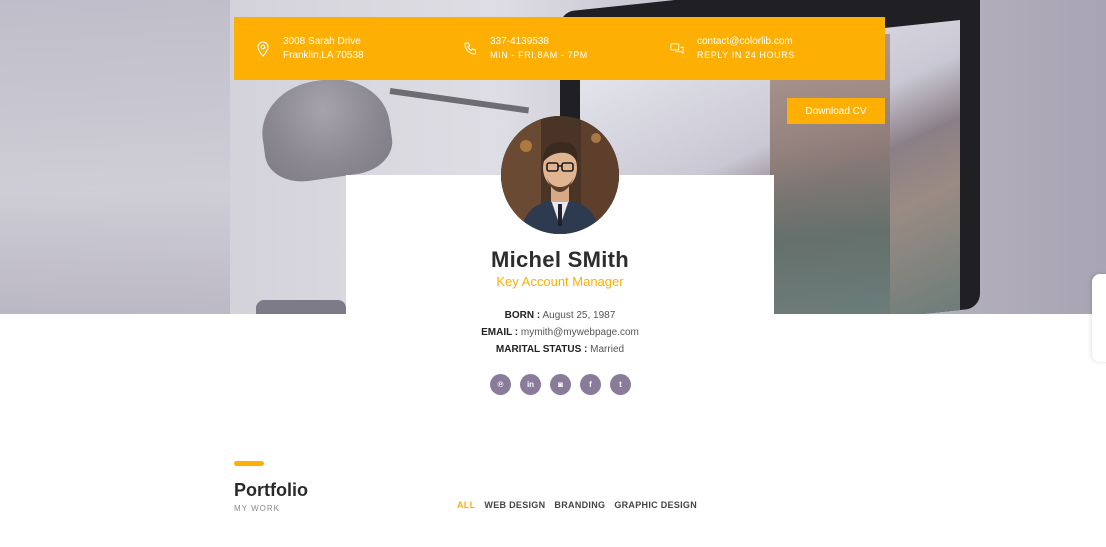  I want to click on email-value: mymith@mywebpage.com, so click(578, 332).